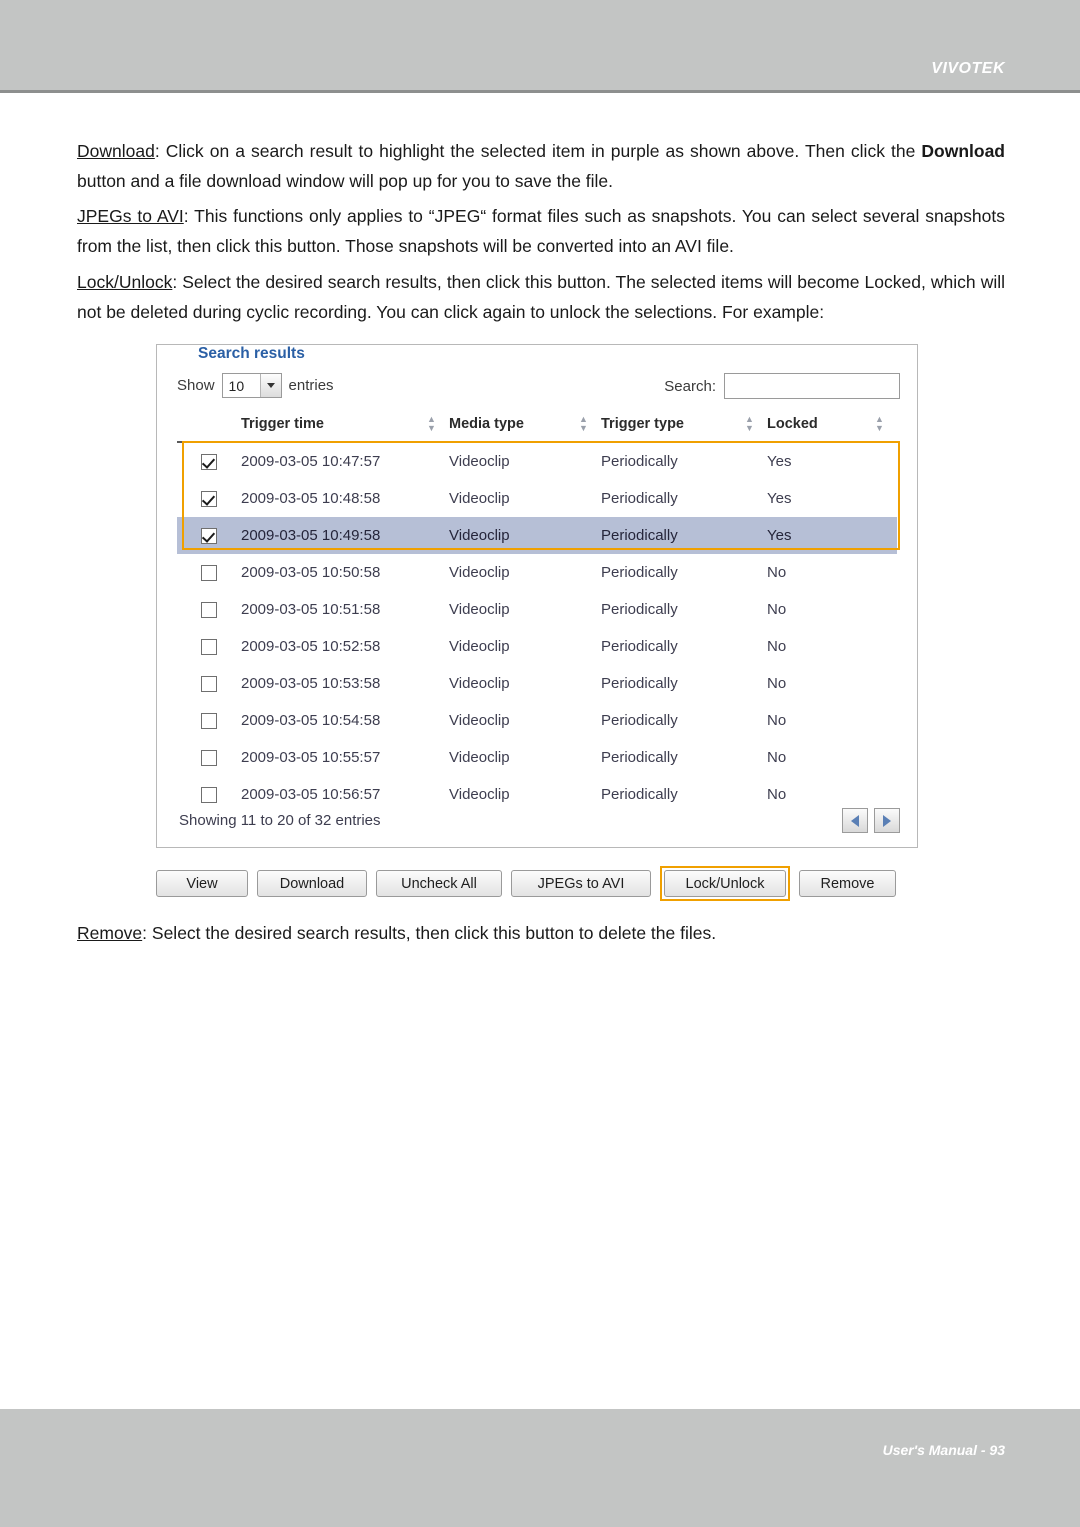  Describe the element at coordinates (525, 426) in the screenshot. I see `header-media-type: Media type ▲ ▼` at that location.